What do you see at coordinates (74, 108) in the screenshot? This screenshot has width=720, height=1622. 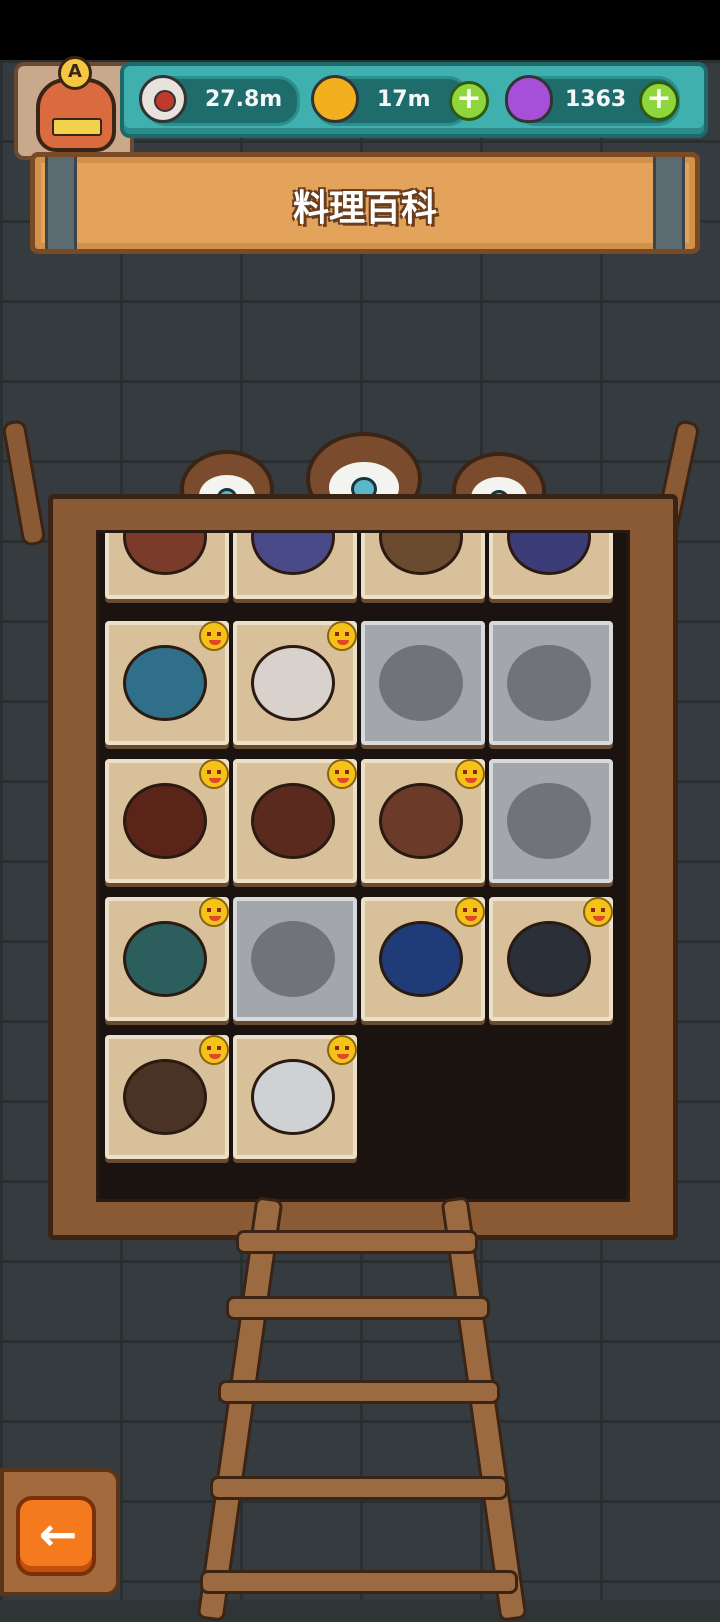 I see `player-avatar: A` at bounding box center [74, 108].